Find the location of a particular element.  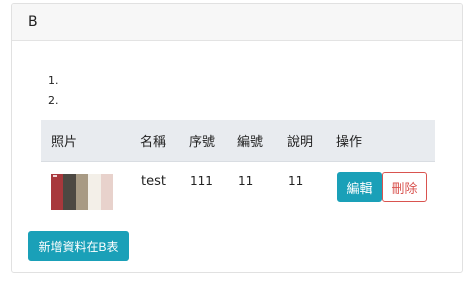

cell-seq: 111 is located at coordinates (201, 181).